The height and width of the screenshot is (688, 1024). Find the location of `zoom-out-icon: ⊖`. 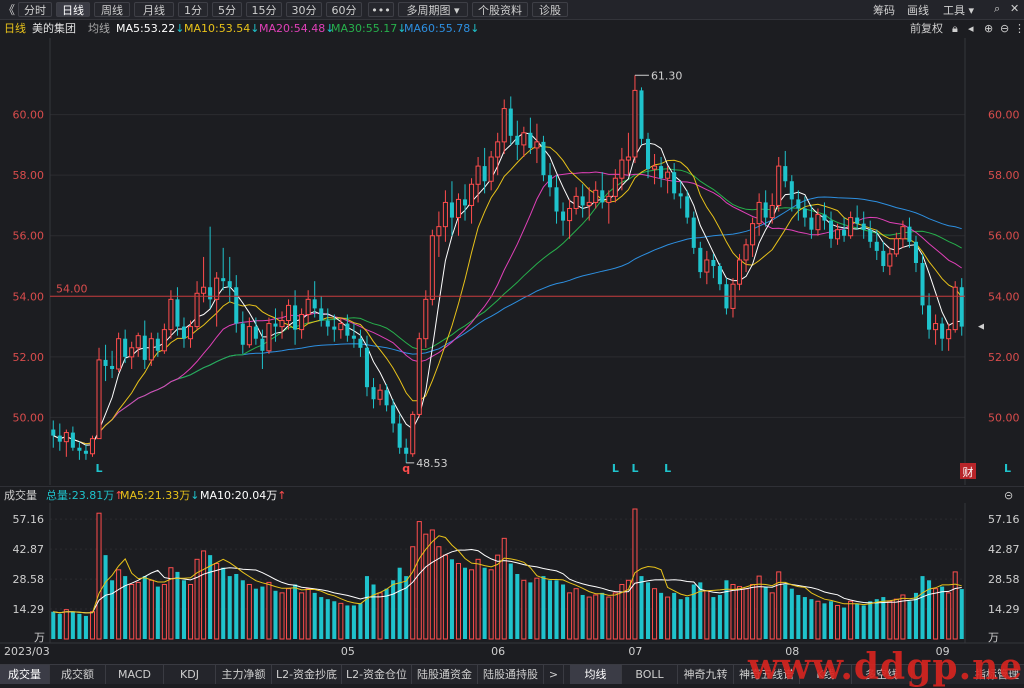

zoom-out-icon: ⊖ is located at coordinates (1004, 29).